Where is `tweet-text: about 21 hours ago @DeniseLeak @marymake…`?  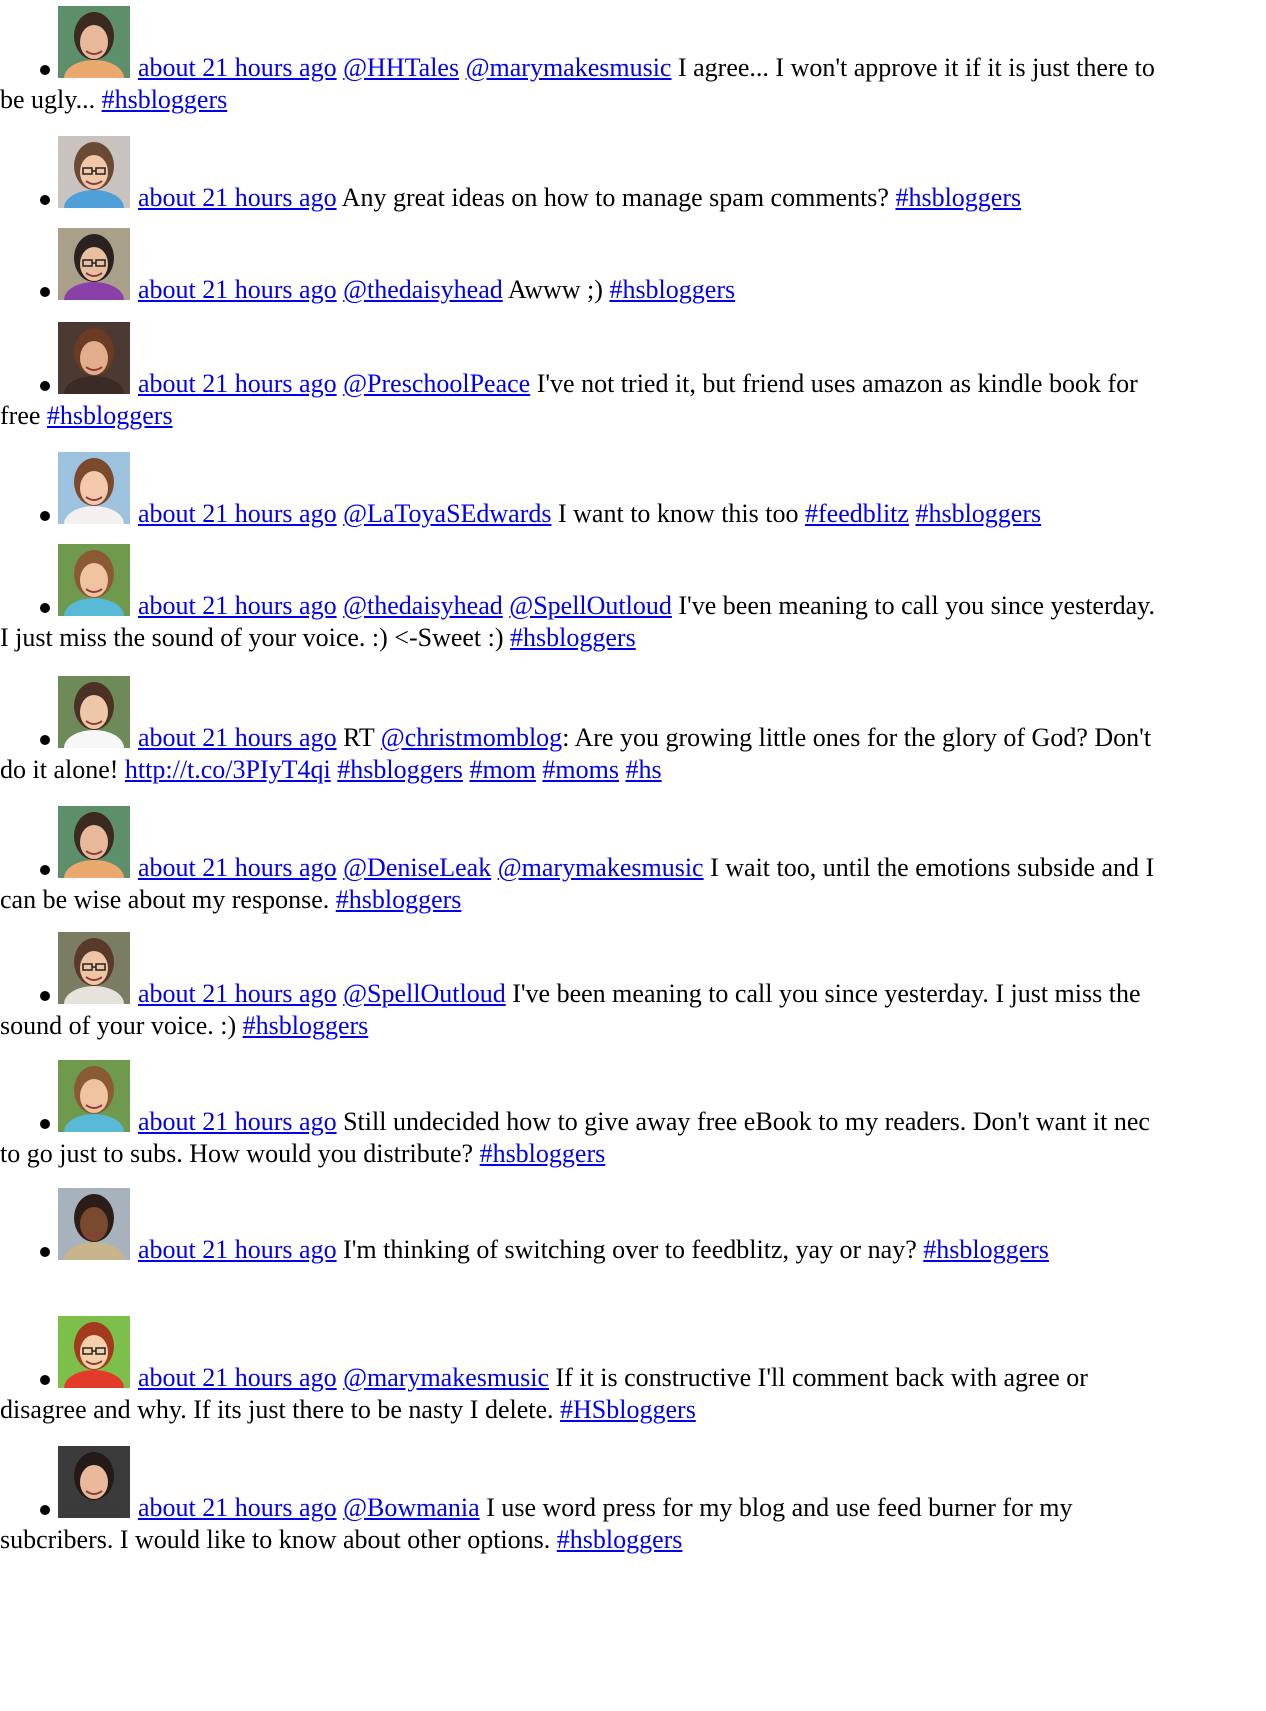
tweet-text: about 21 hours ago @DeniseLeak @marymake… is located at coordinates (580, 884).